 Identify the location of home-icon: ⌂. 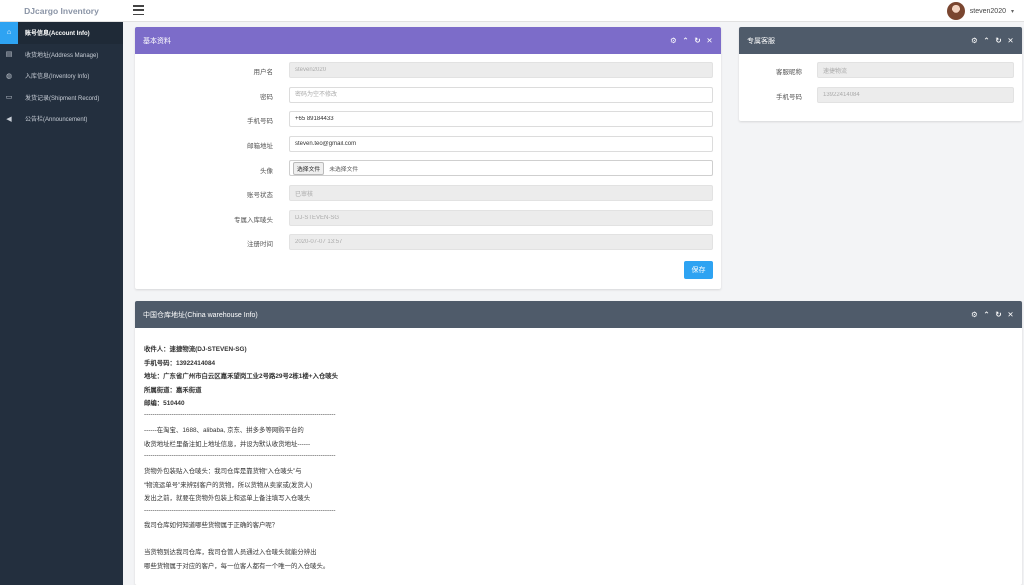
(9, 33).